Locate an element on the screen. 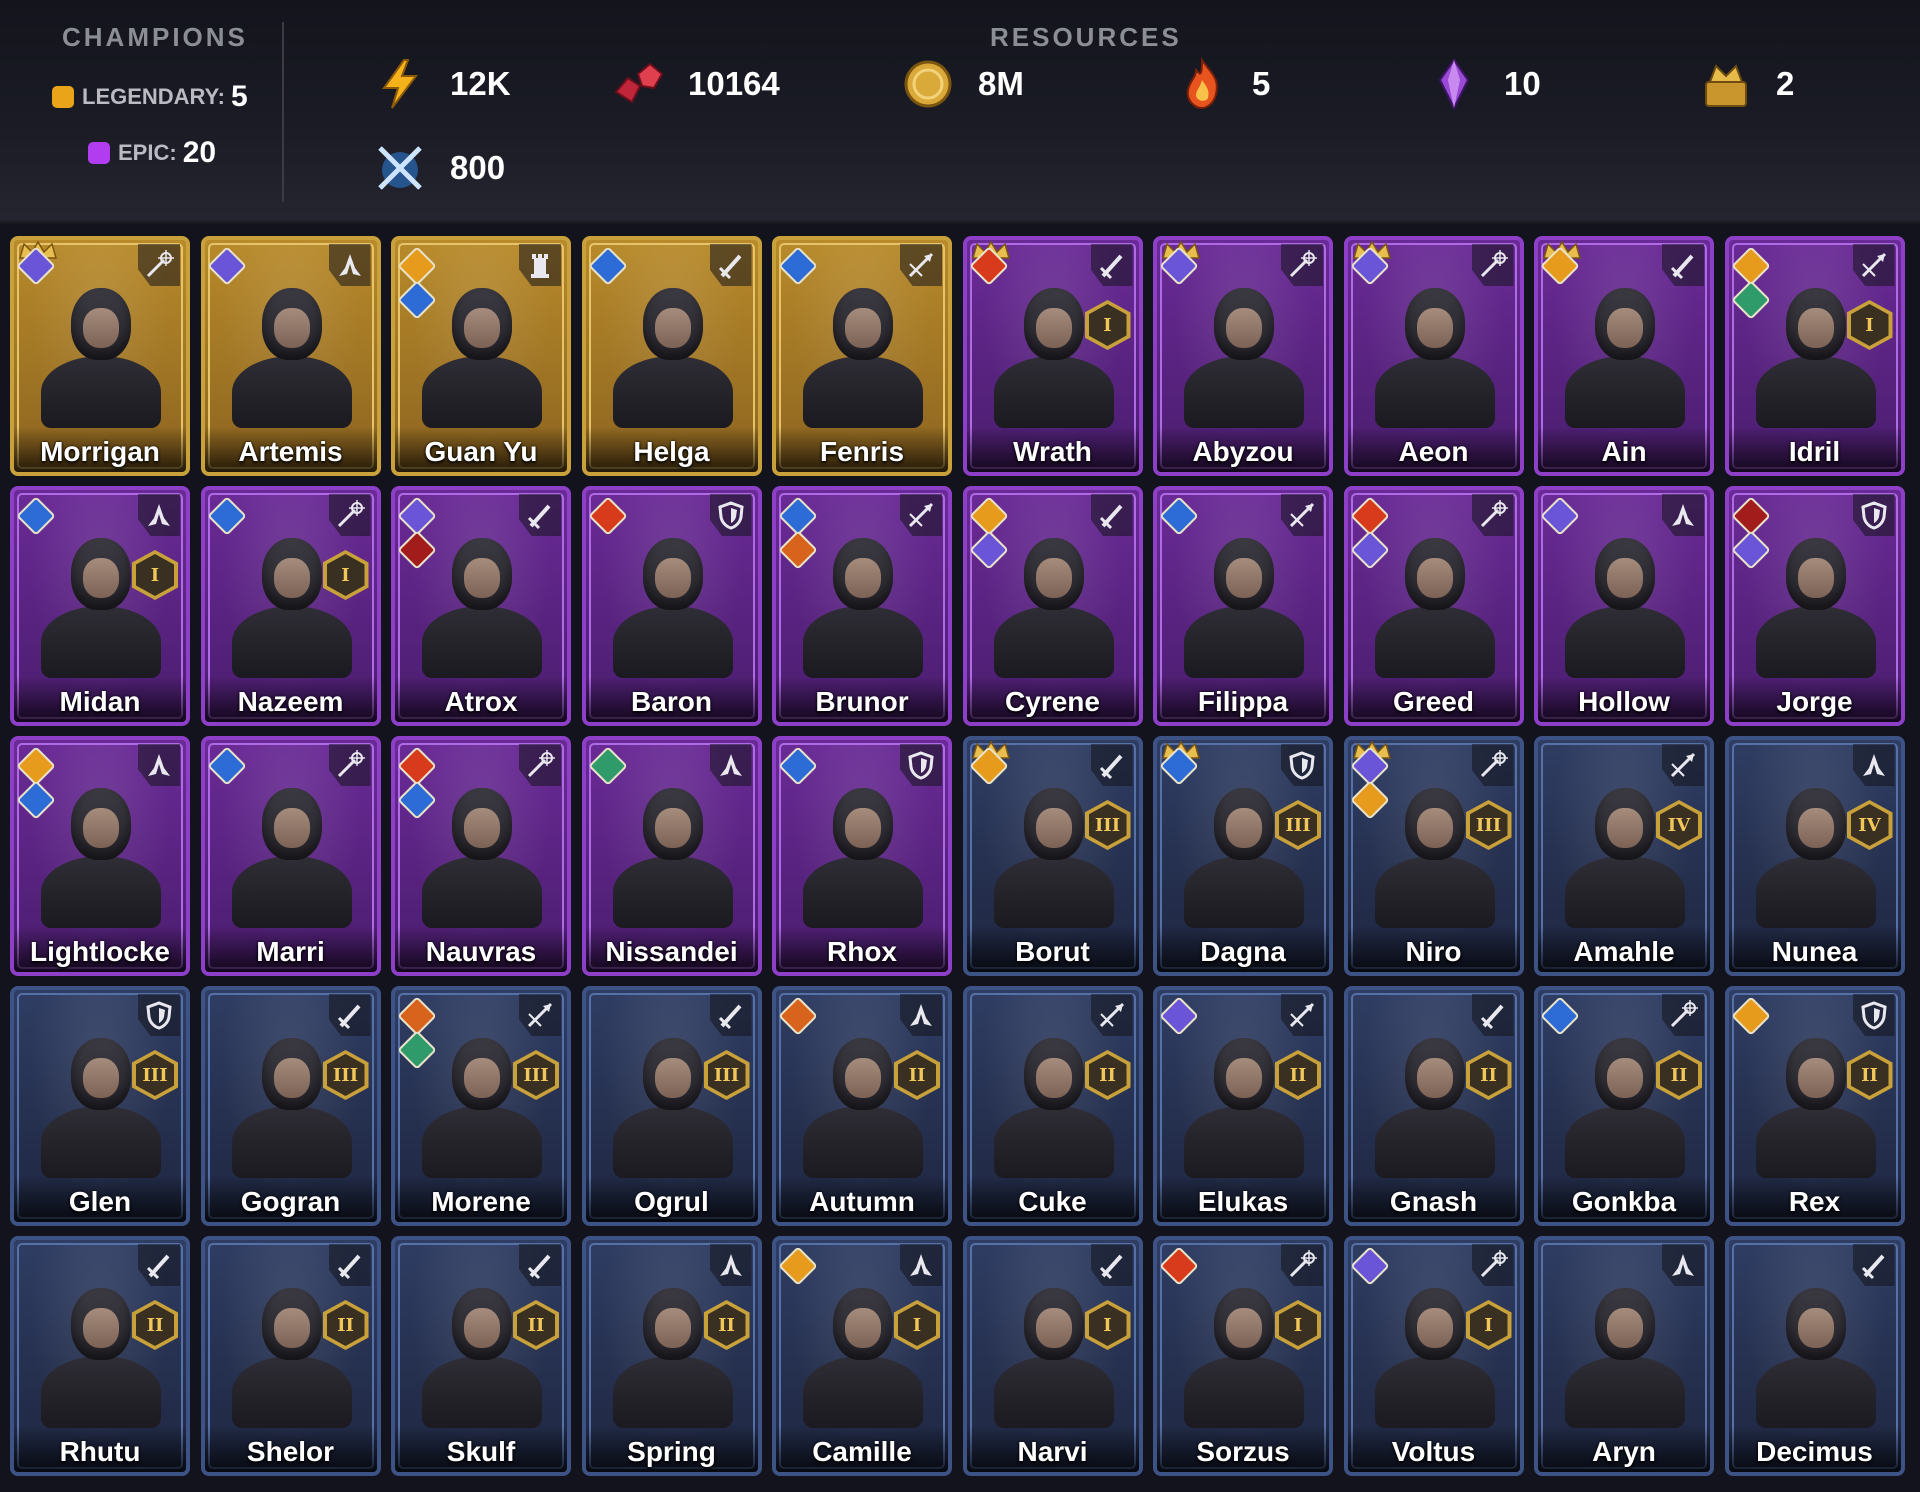 This screenshot has width=1920, height=1492. champion-card: Filippa is located at coordinates (1243, 606).